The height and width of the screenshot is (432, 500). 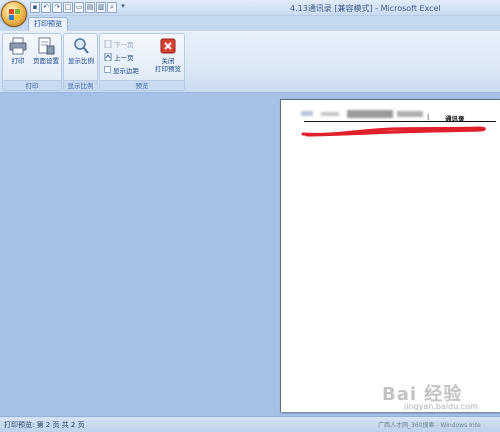 What do you see at coordinates (441, 406) in the screenshot?
I see `baidu-watermark-url: jingyan.baidu.com` at bounding box center [441, 406].